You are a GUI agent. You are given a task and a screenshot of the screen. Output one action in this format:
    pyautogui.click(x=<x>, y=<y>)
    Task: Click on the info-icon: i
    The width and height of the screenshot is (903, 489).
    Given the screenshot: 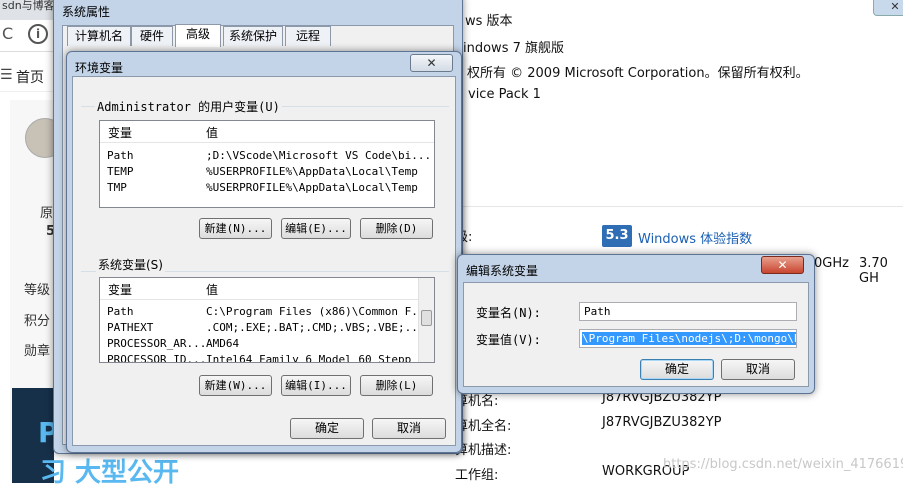 What is the action you would take?
    pyautogui.click(x=38, y=34)
    